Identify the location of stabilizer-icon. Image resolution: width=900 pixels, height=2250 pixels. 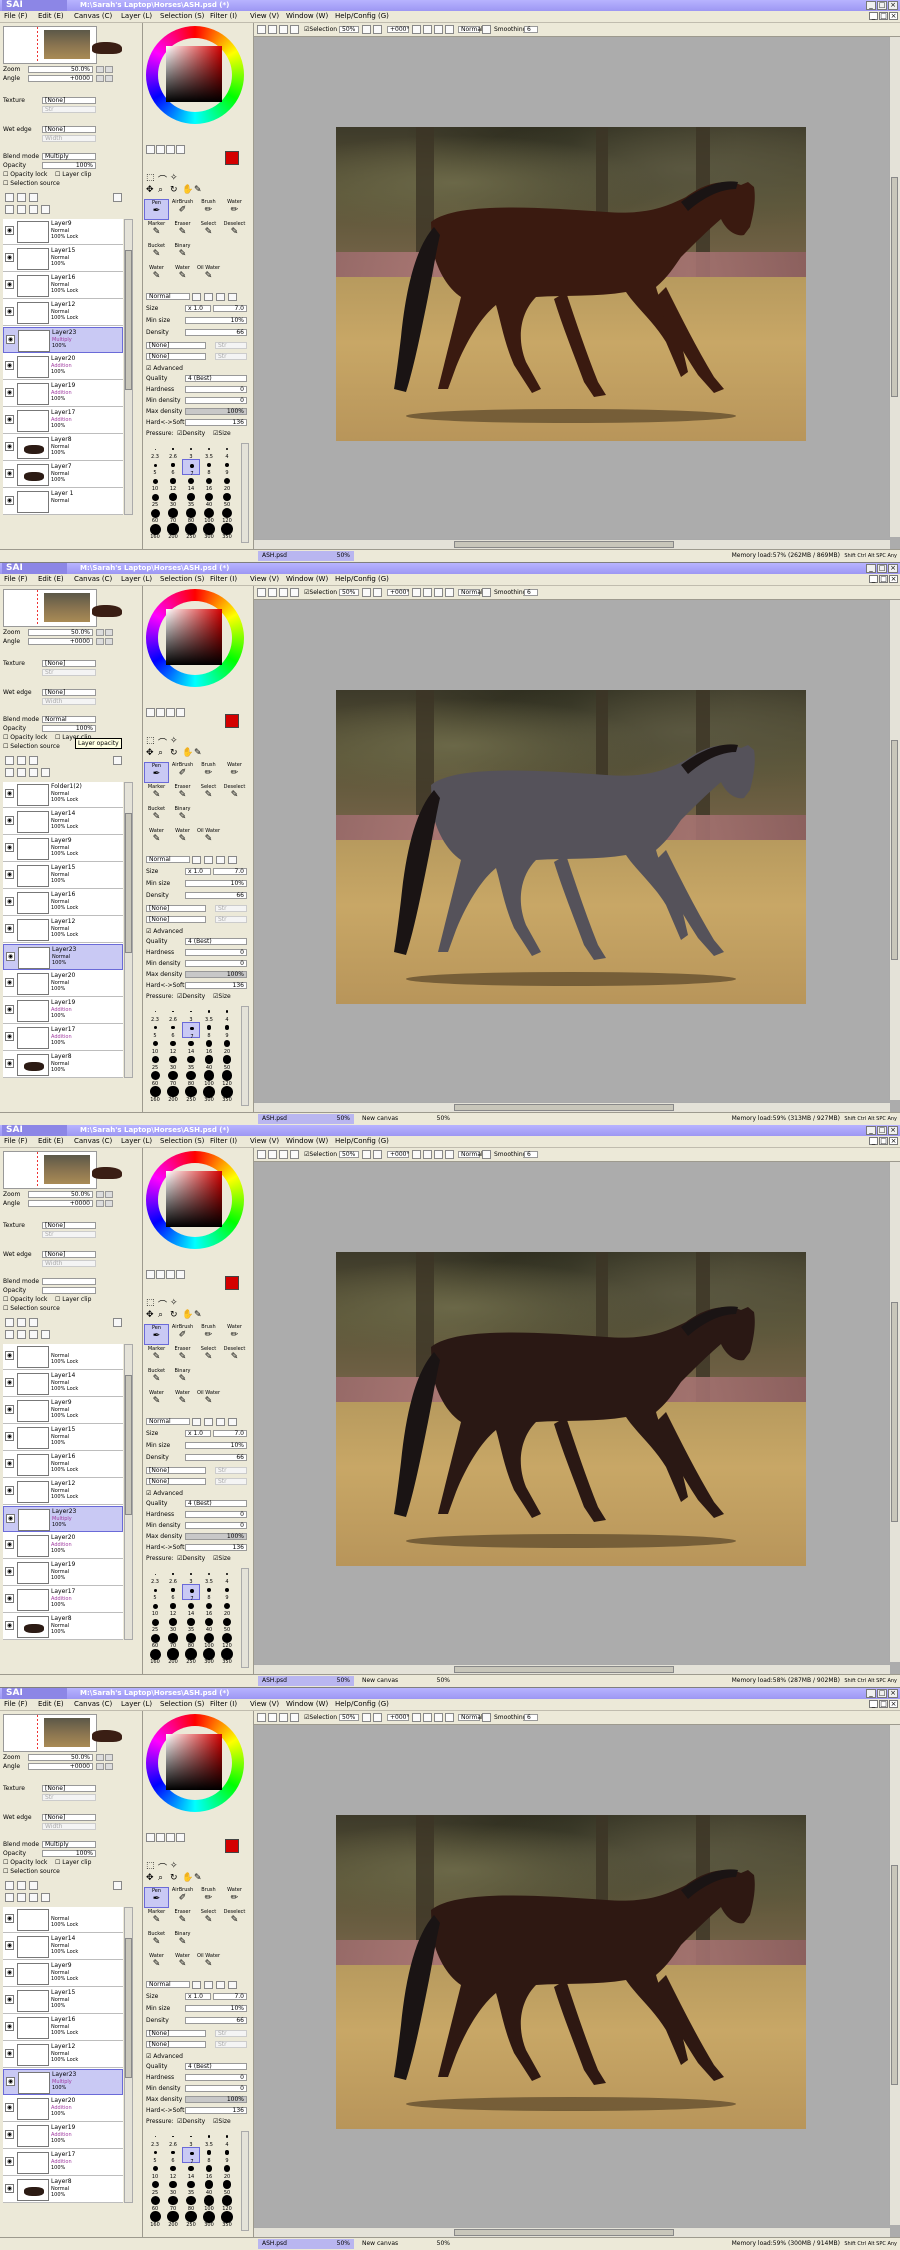
(486, 592).